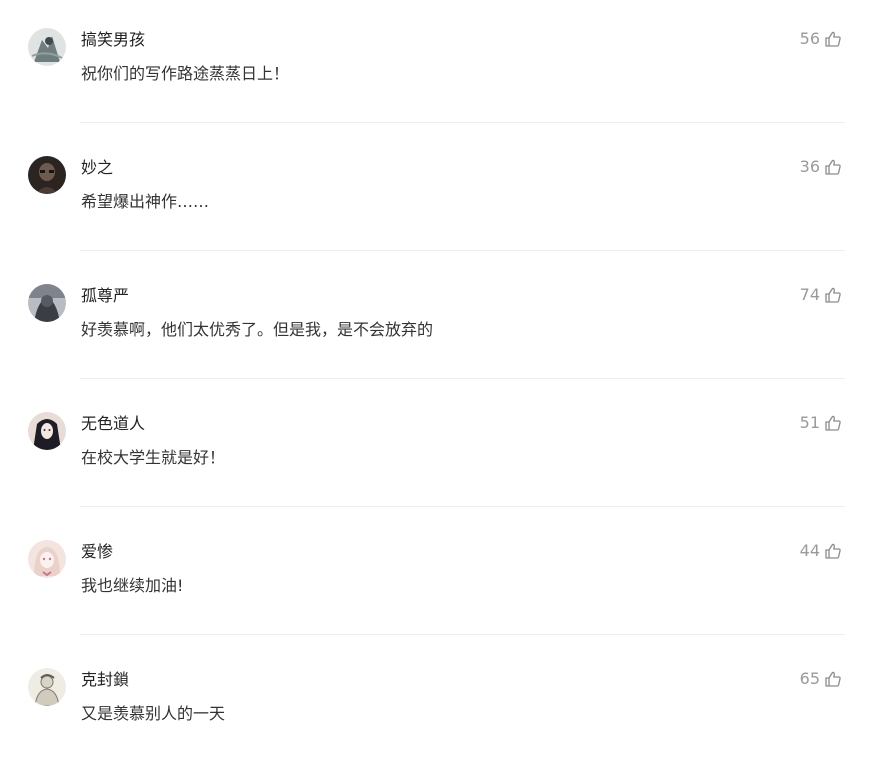  What do you see at coordinates (809, 294) in the screenshot?
I see `like-count: 74` at bounding box center [809, 294].